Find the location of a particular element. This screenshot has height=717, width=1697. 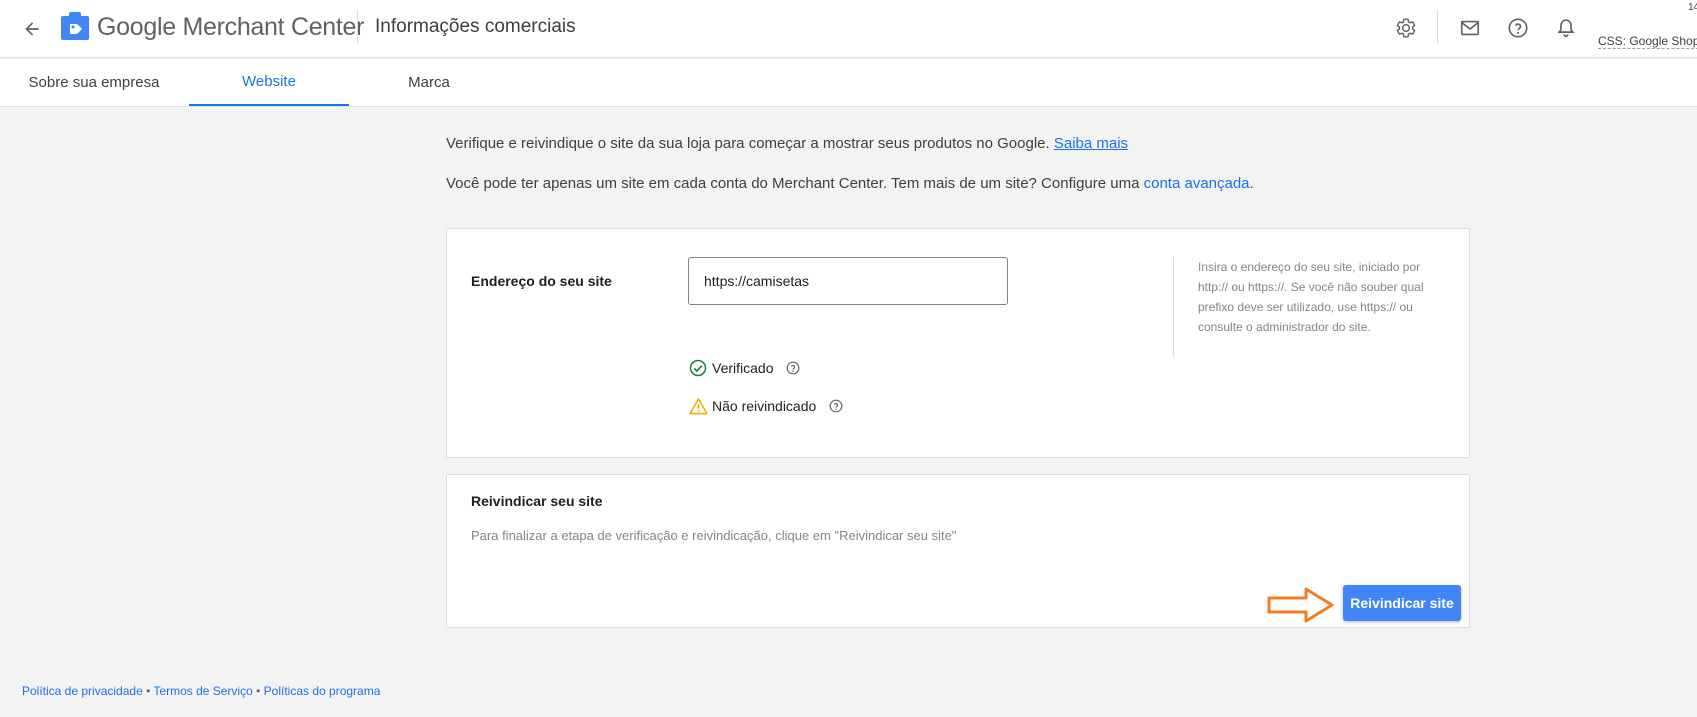

verified-help-icon is located at coordinates (793, 368).